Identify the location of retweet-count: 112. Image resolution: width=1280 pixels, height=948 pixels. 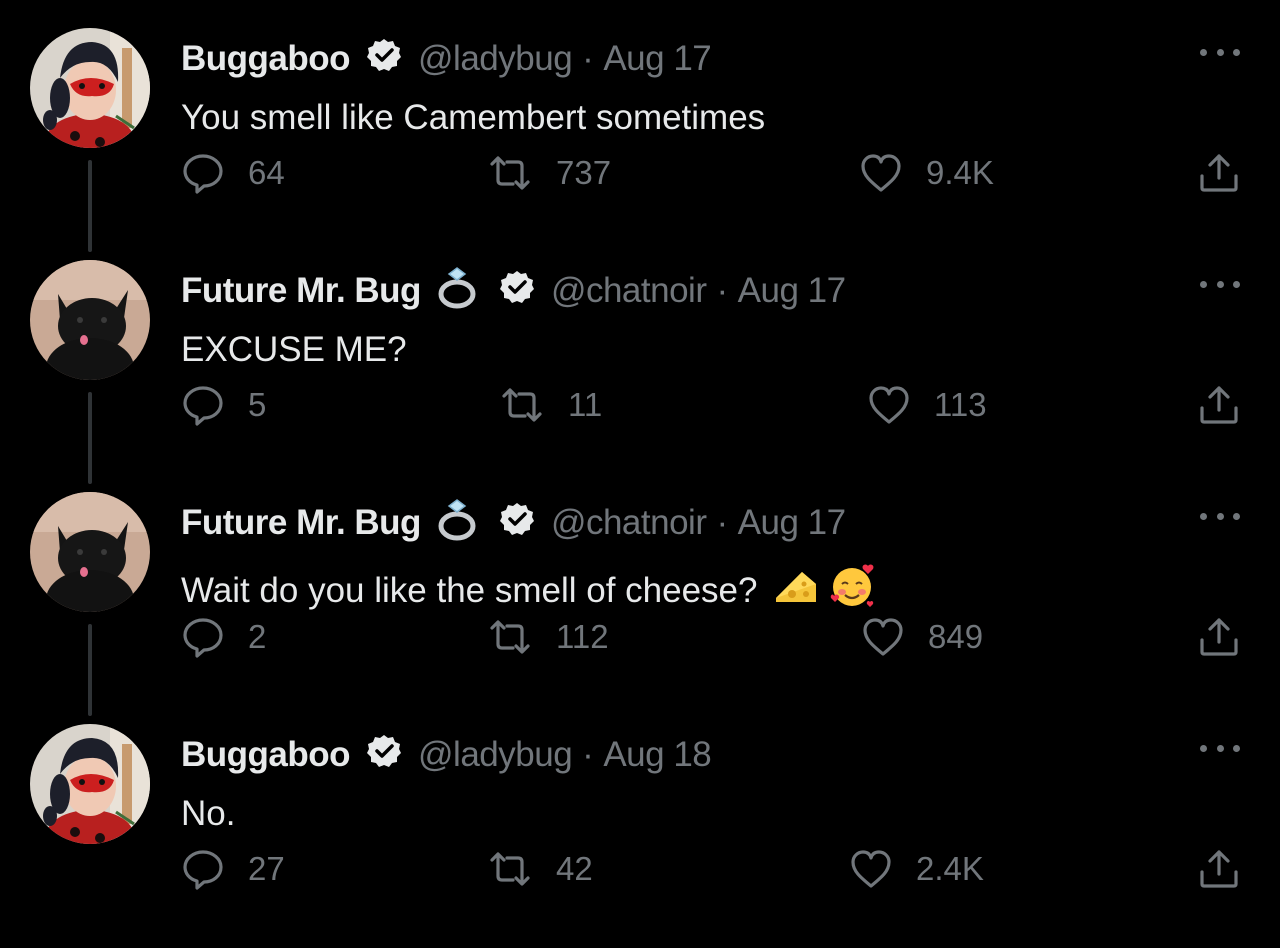
(582, 636).